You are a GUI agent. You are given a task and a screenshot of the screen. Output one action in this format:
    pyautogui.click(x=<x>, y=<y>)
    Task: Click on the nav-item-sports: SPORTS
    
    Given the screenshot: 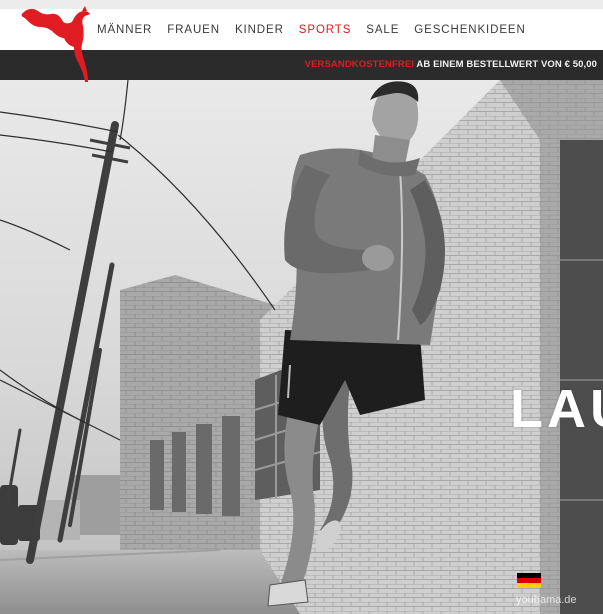 What is the action you would take?
    pyautogui.click(x=325, y=30)
    